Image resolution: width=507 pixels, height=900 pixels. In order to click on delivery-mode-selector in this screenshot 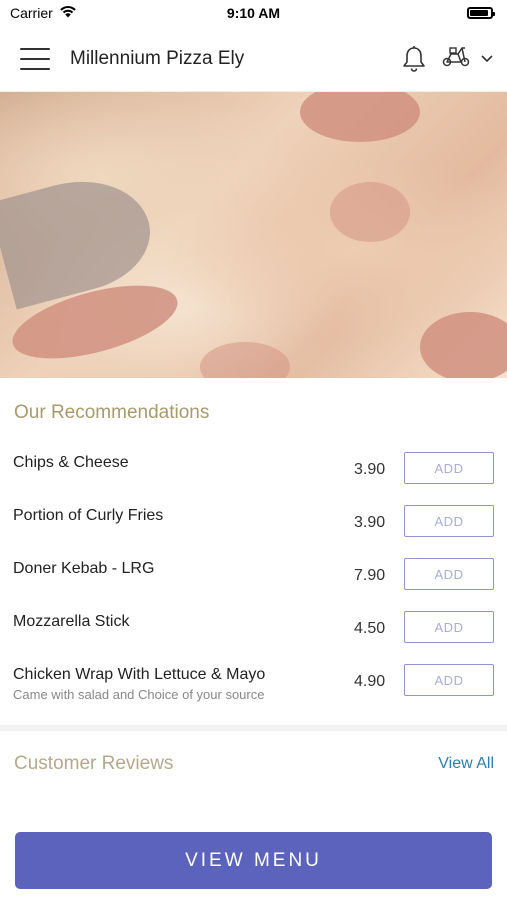, I will do `click(467, 58)`.